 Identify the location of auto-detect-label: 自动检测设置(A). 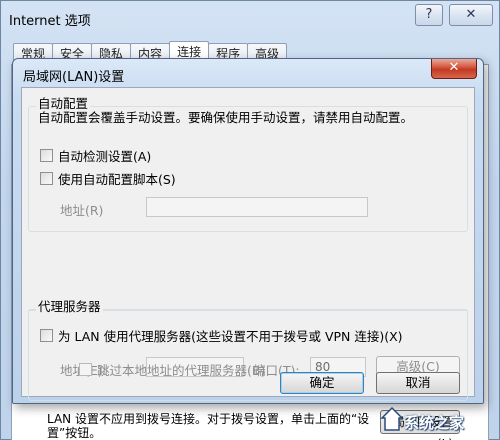
(105, 156).